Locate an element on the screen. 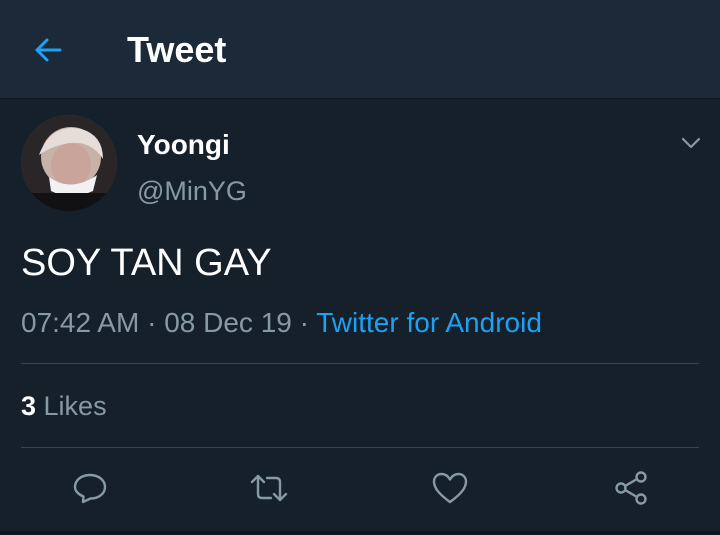 The height and width of the screenshot is (535, 720). chevron-down-icon is located at coordinates (691, 143).